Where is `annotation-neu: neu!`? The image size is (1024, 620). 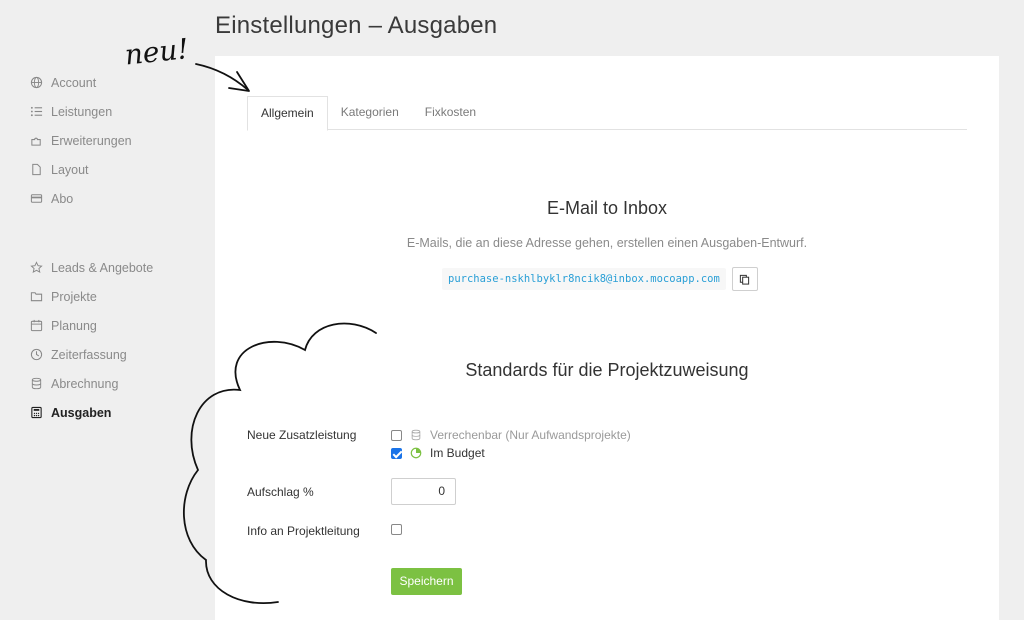
annotation-neu: neu! is located at coordinates (156, 51).